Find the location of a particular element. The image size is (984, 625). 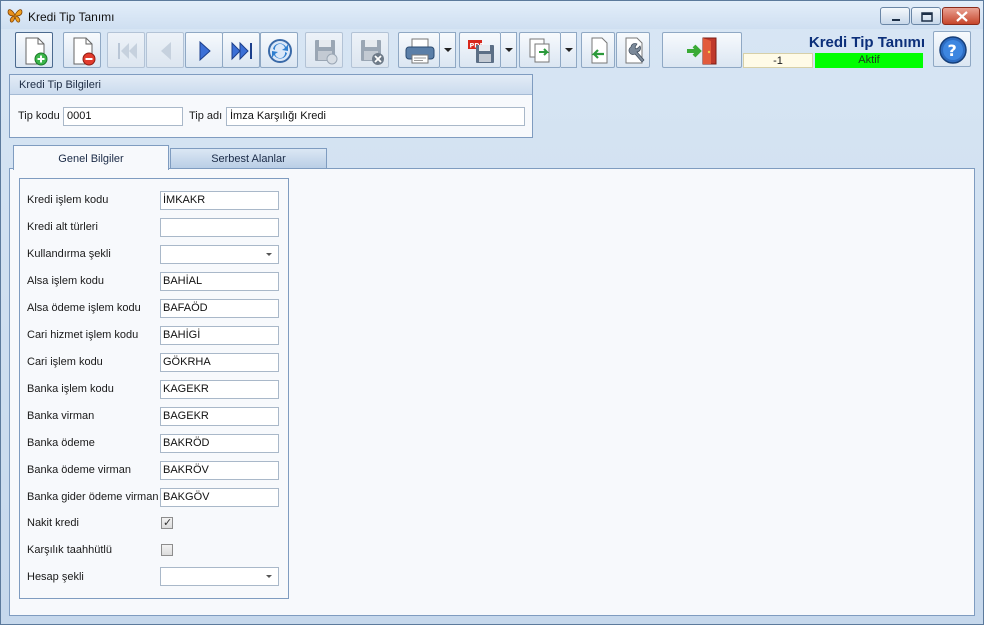

collateral-commitment-checkbox is located at coordinates (167, 550).